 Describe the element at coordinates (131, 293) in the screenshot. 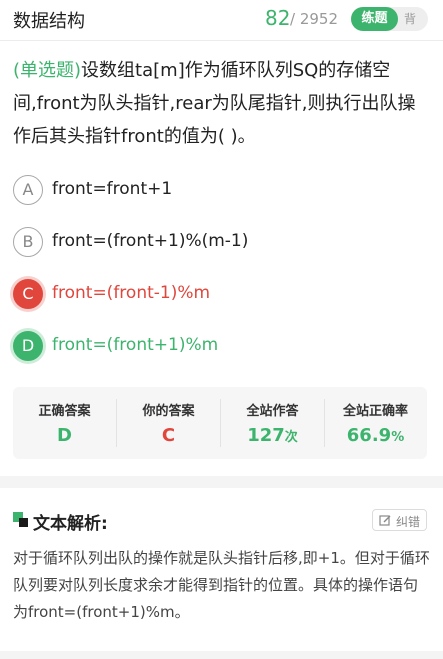

I see `option-text: front=(front-1)%m` at that location.